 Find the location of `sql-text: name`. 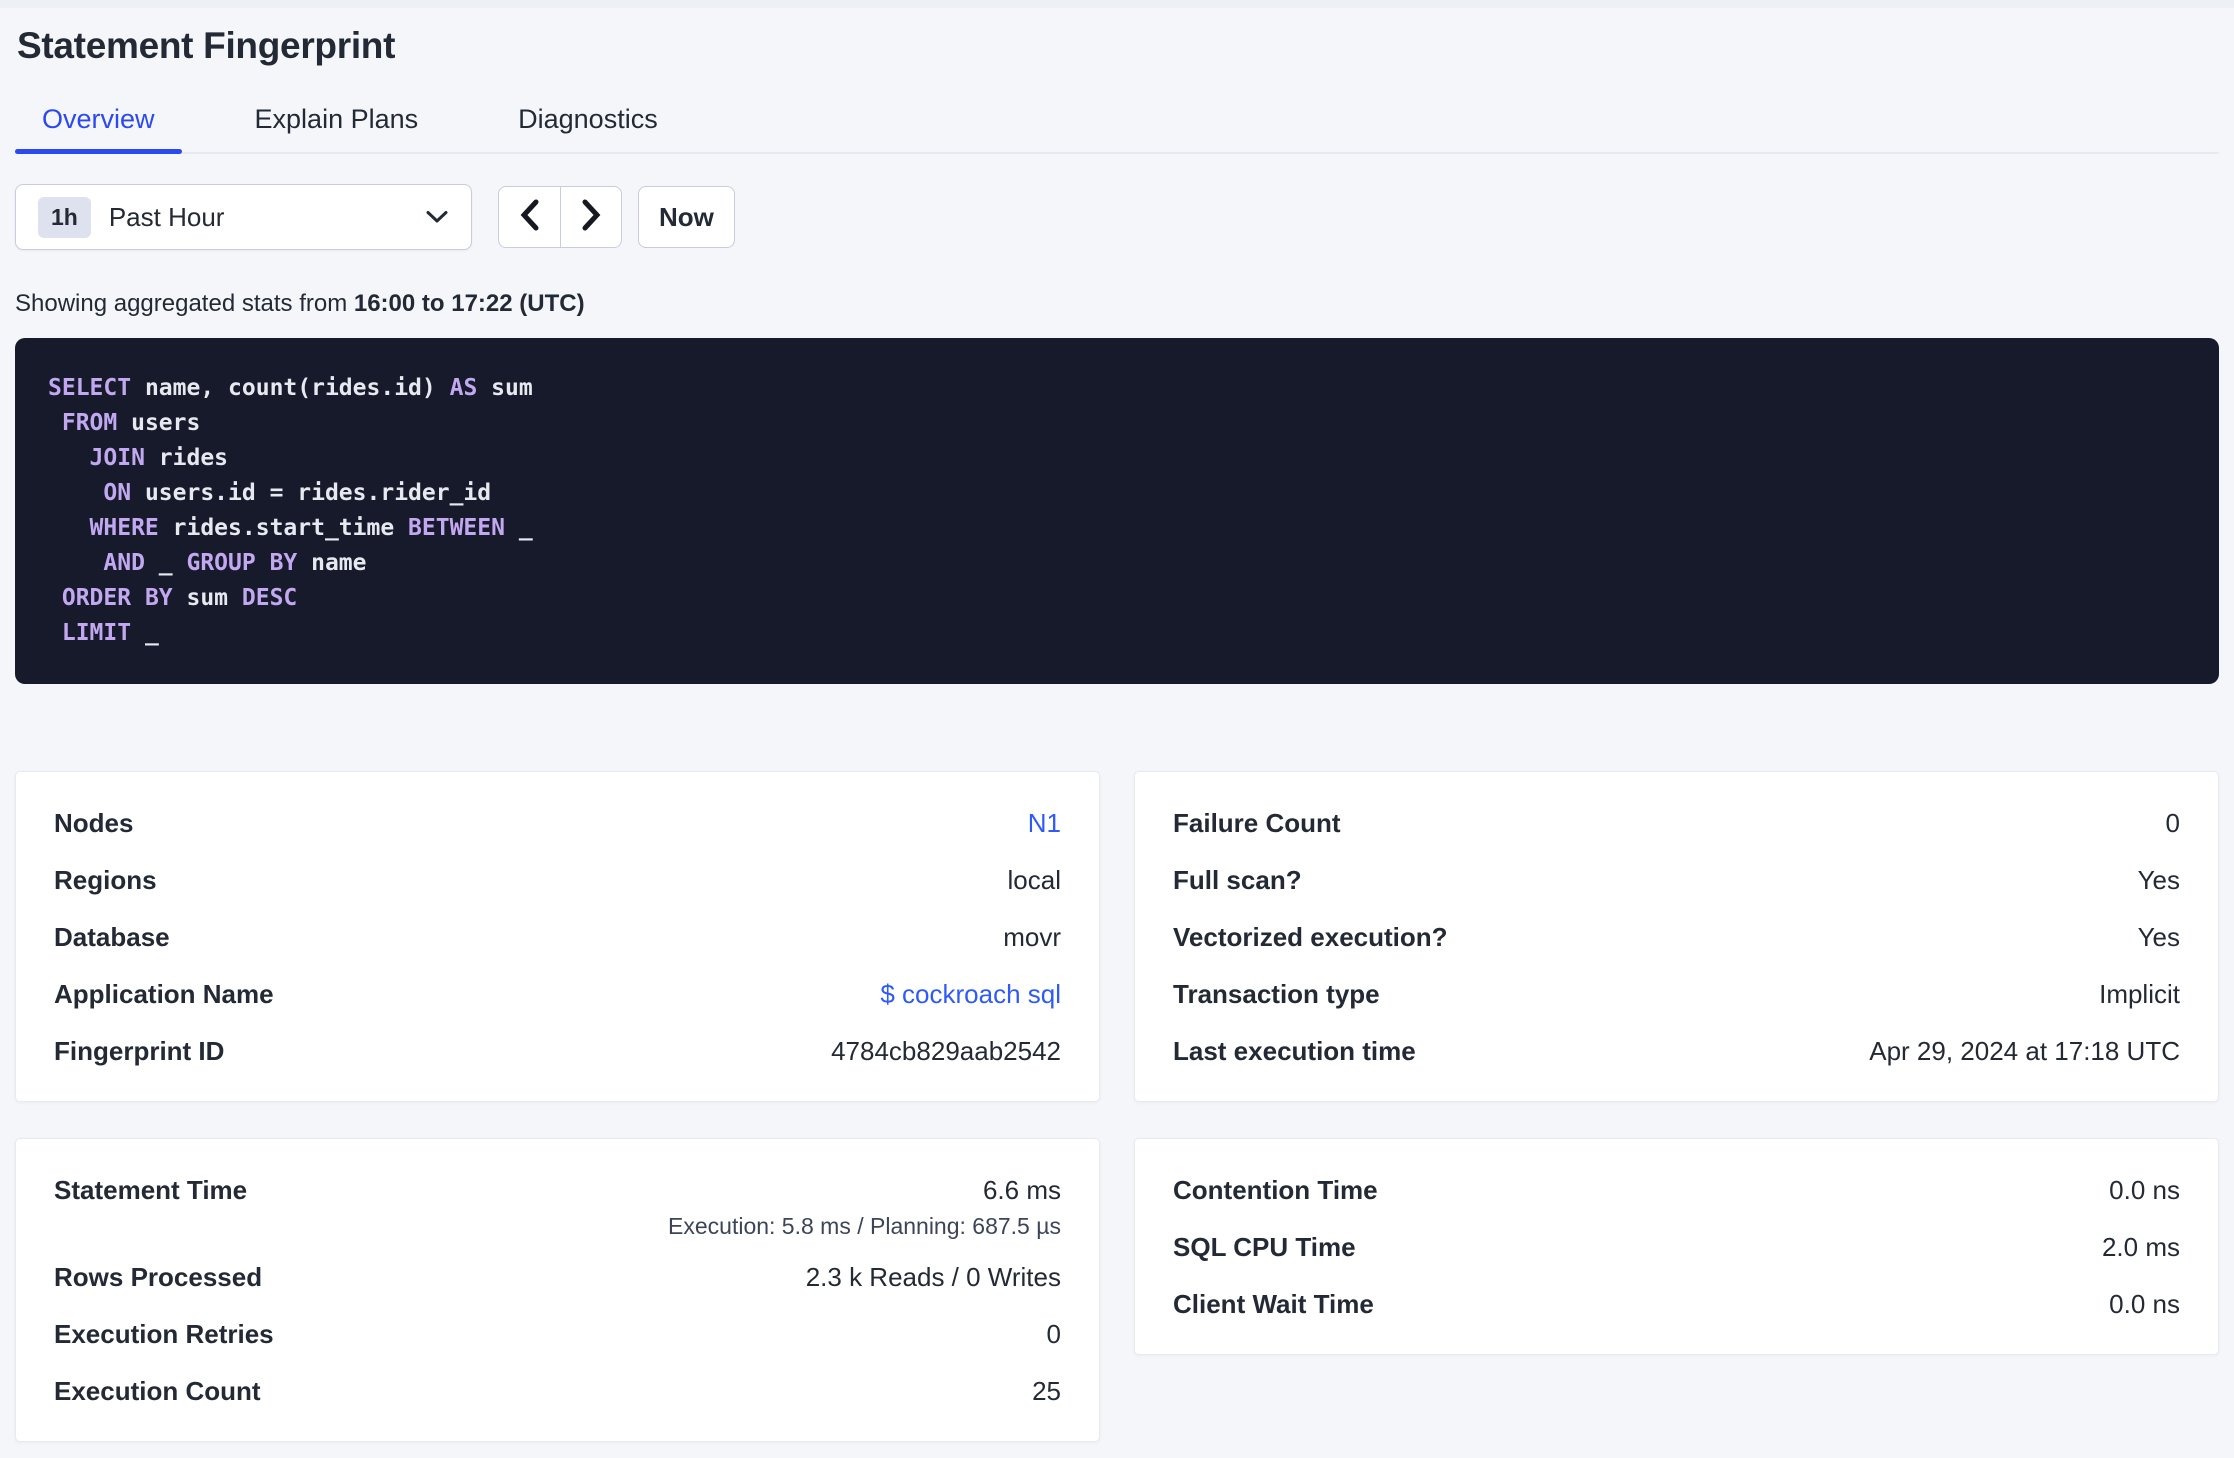

sql-text: name is located at coordinates (332, 563).